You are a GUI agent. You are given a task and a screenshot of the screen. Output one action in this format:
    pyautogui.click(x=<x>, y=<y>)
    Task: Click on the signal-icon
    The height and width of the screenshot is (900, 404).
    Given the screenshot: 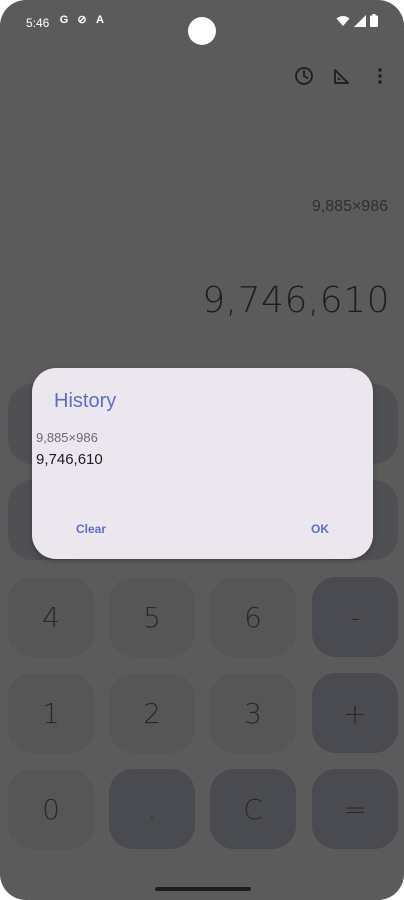 What is the action you would take?
    pyautogui.click(x=360, y=20)
    